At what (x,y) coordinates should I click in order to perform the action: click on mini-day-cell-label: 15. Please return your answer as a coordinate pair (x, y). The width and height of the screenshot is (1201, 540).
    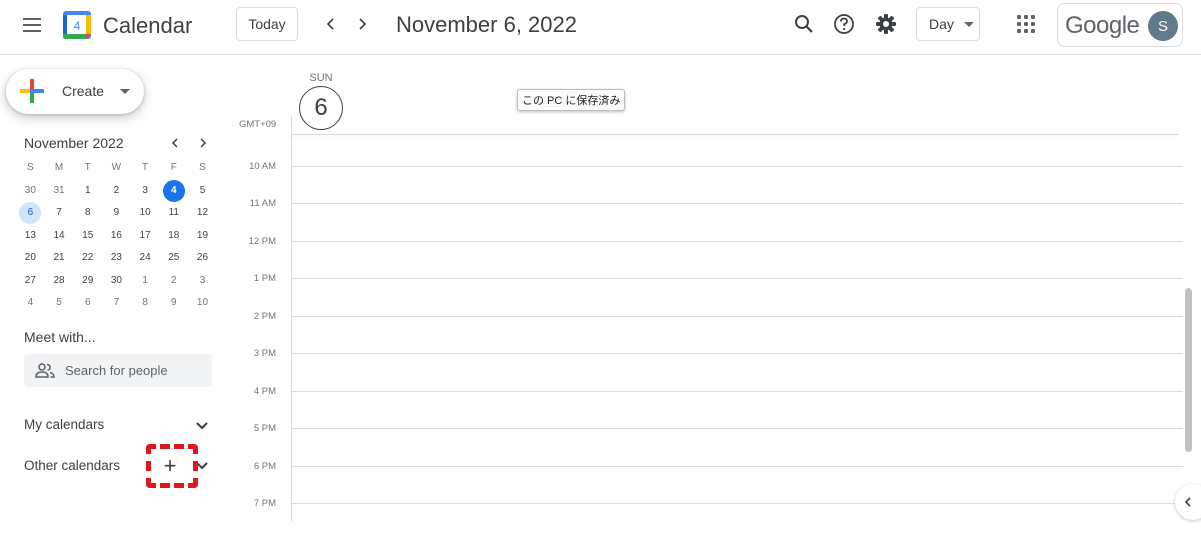
    Looking at the image, I should click on (88, 235).